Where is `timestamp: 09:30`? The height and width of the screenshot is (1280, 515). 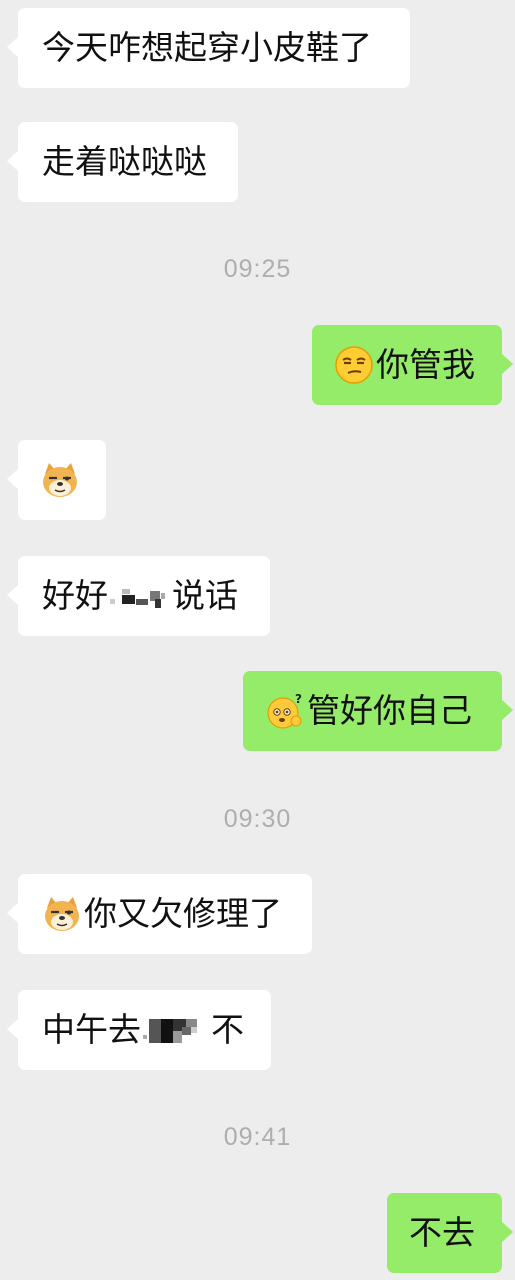
timestamp: 09:30 is located at coordinates (257, 819).